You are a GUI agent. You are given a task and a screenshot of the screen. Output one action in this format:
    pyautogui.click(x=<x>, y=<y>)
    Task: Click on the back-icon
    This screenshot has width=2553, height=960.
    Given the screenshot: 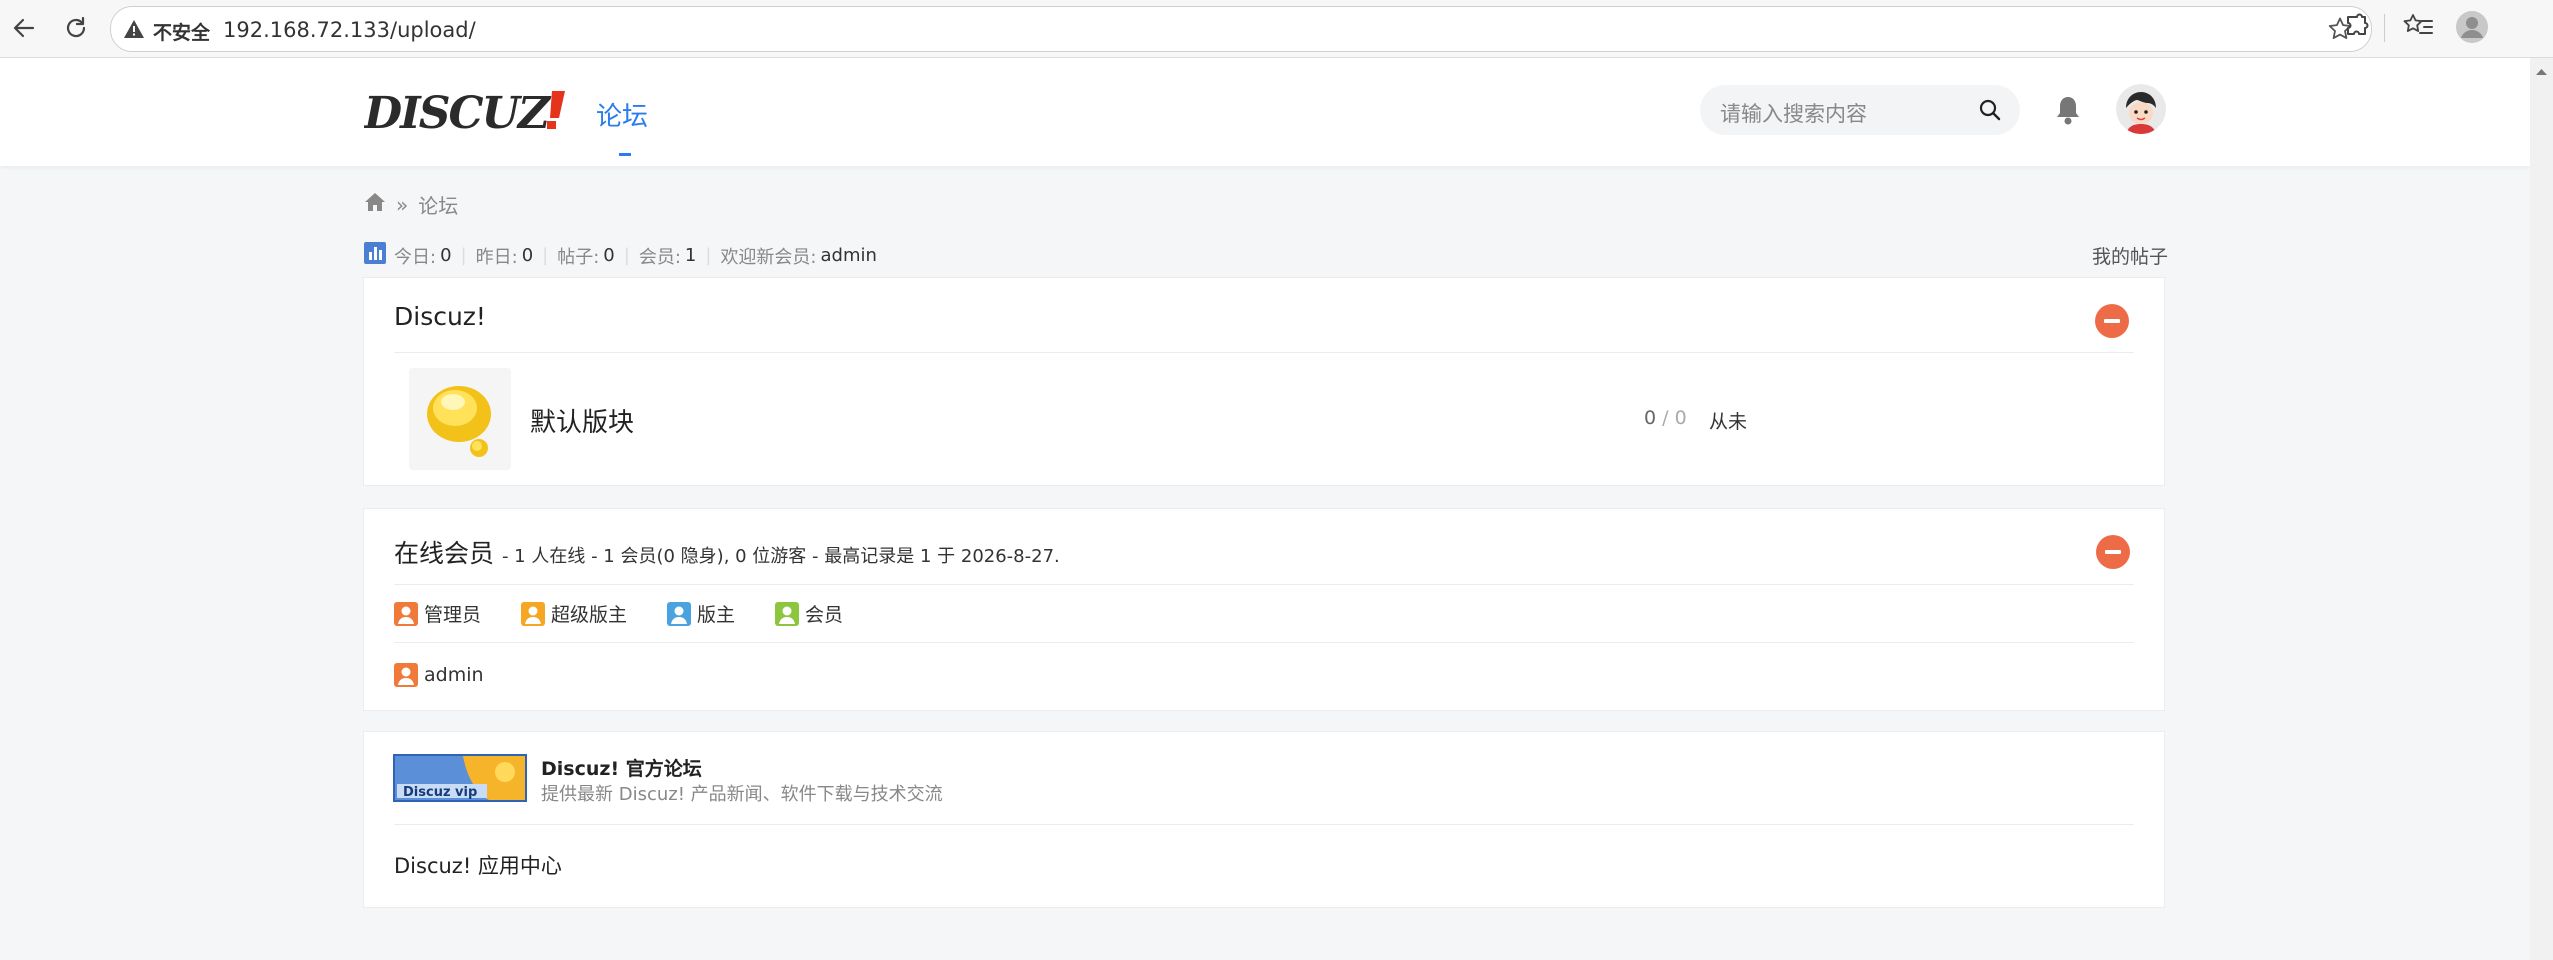 What is the action you would take?
    pyautogui.click(x=24, y=28)
    